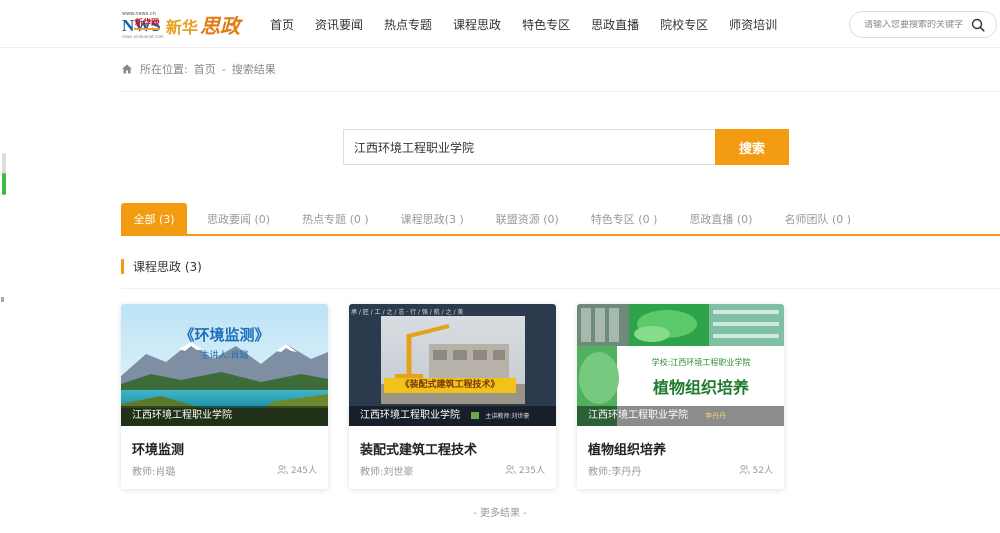  I want to click on breadcrumb-prefix: 所在位置:, so click(164, 69).